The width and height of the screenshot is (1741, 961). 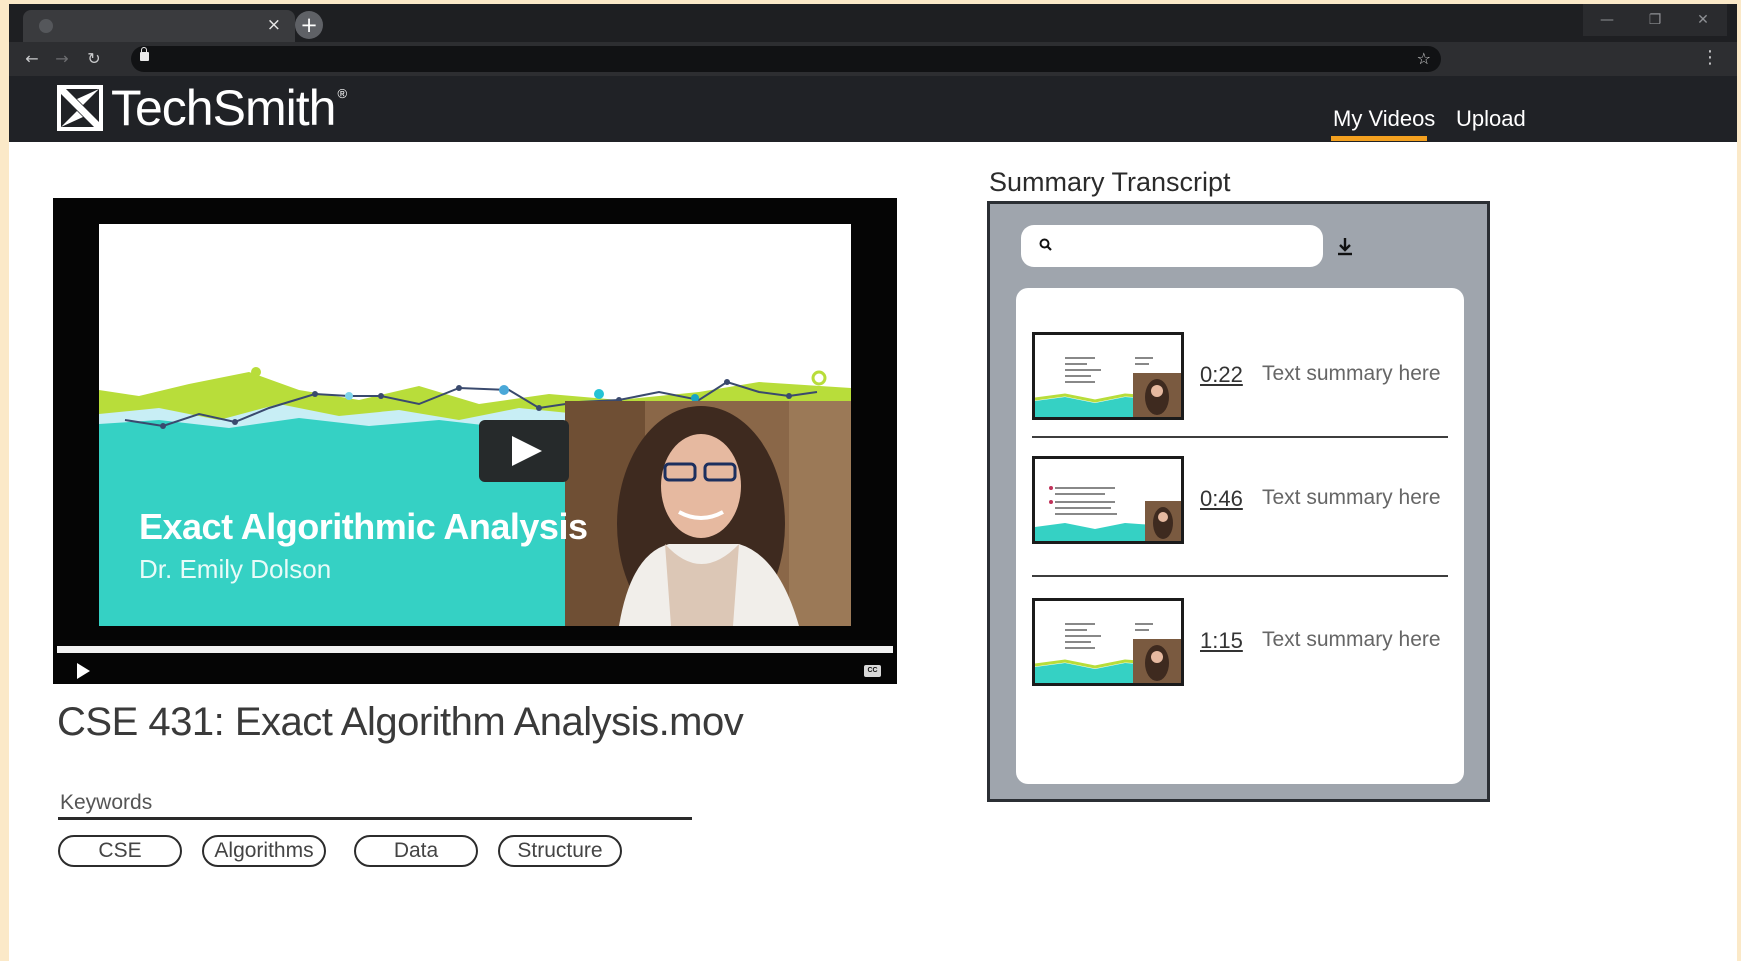 I want to click on transcript-search-box, so click(x=1172, y=246).